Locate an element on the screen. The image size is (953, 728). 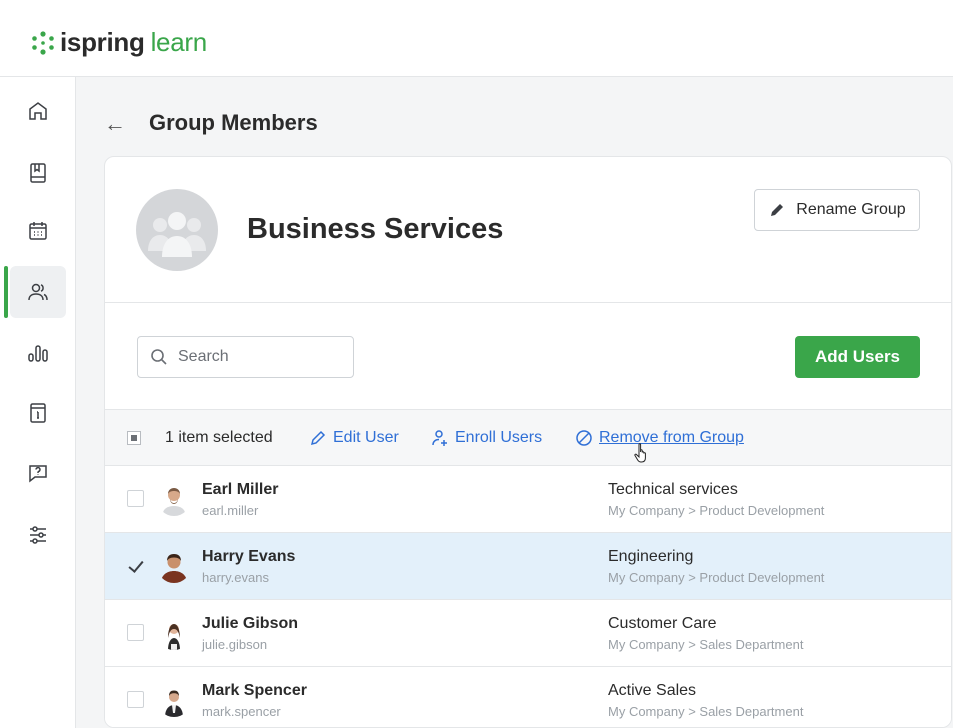
prohibit-icon is located at coordinates (584, 438).